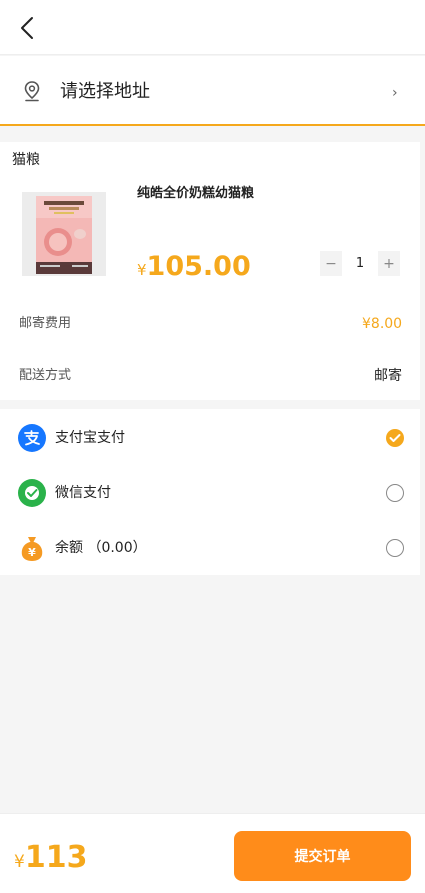 Image resolution: width=425 pixels, height=893 pixels. What do you see at coordinates (198, 266) in the screenshot?
I see `price-value: 105.00` at bounding box center [198, 266].